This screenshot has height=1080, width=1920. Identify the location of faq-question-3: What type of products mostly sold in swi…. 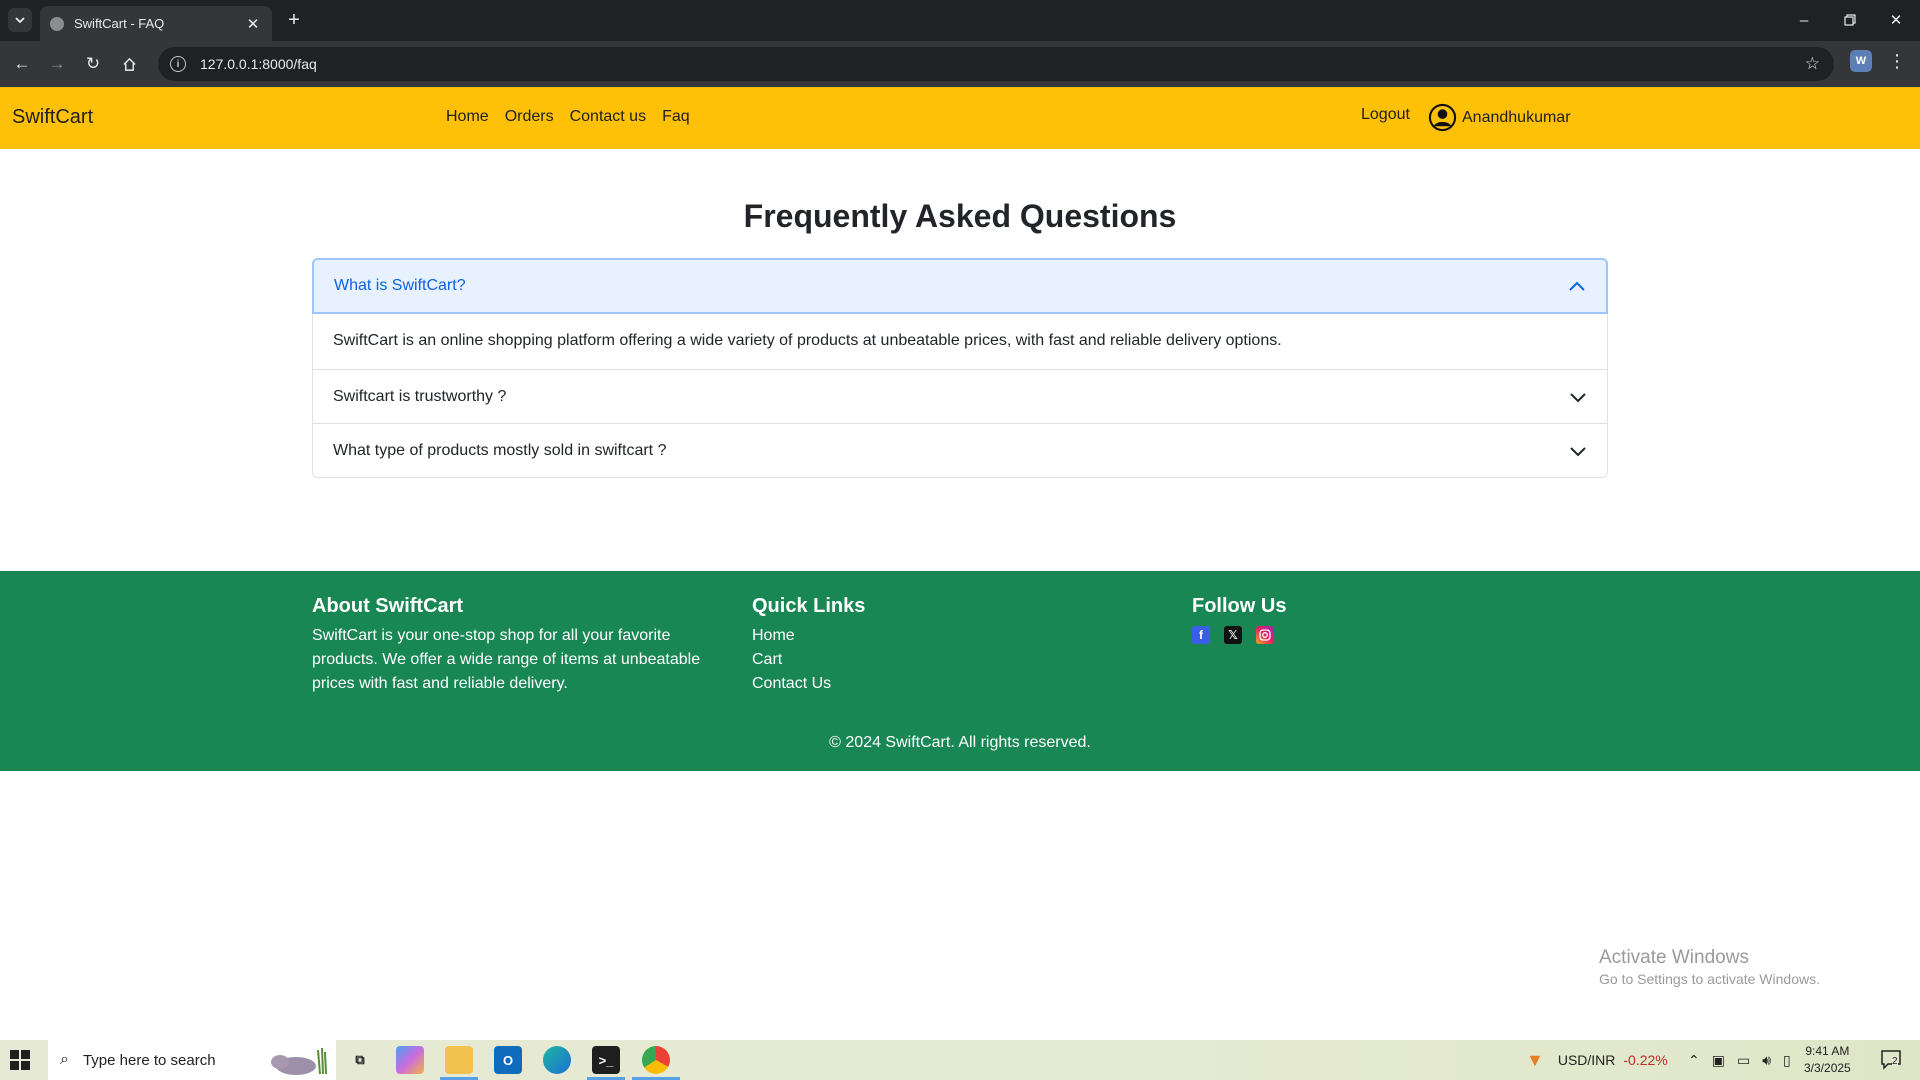
(960, 450).